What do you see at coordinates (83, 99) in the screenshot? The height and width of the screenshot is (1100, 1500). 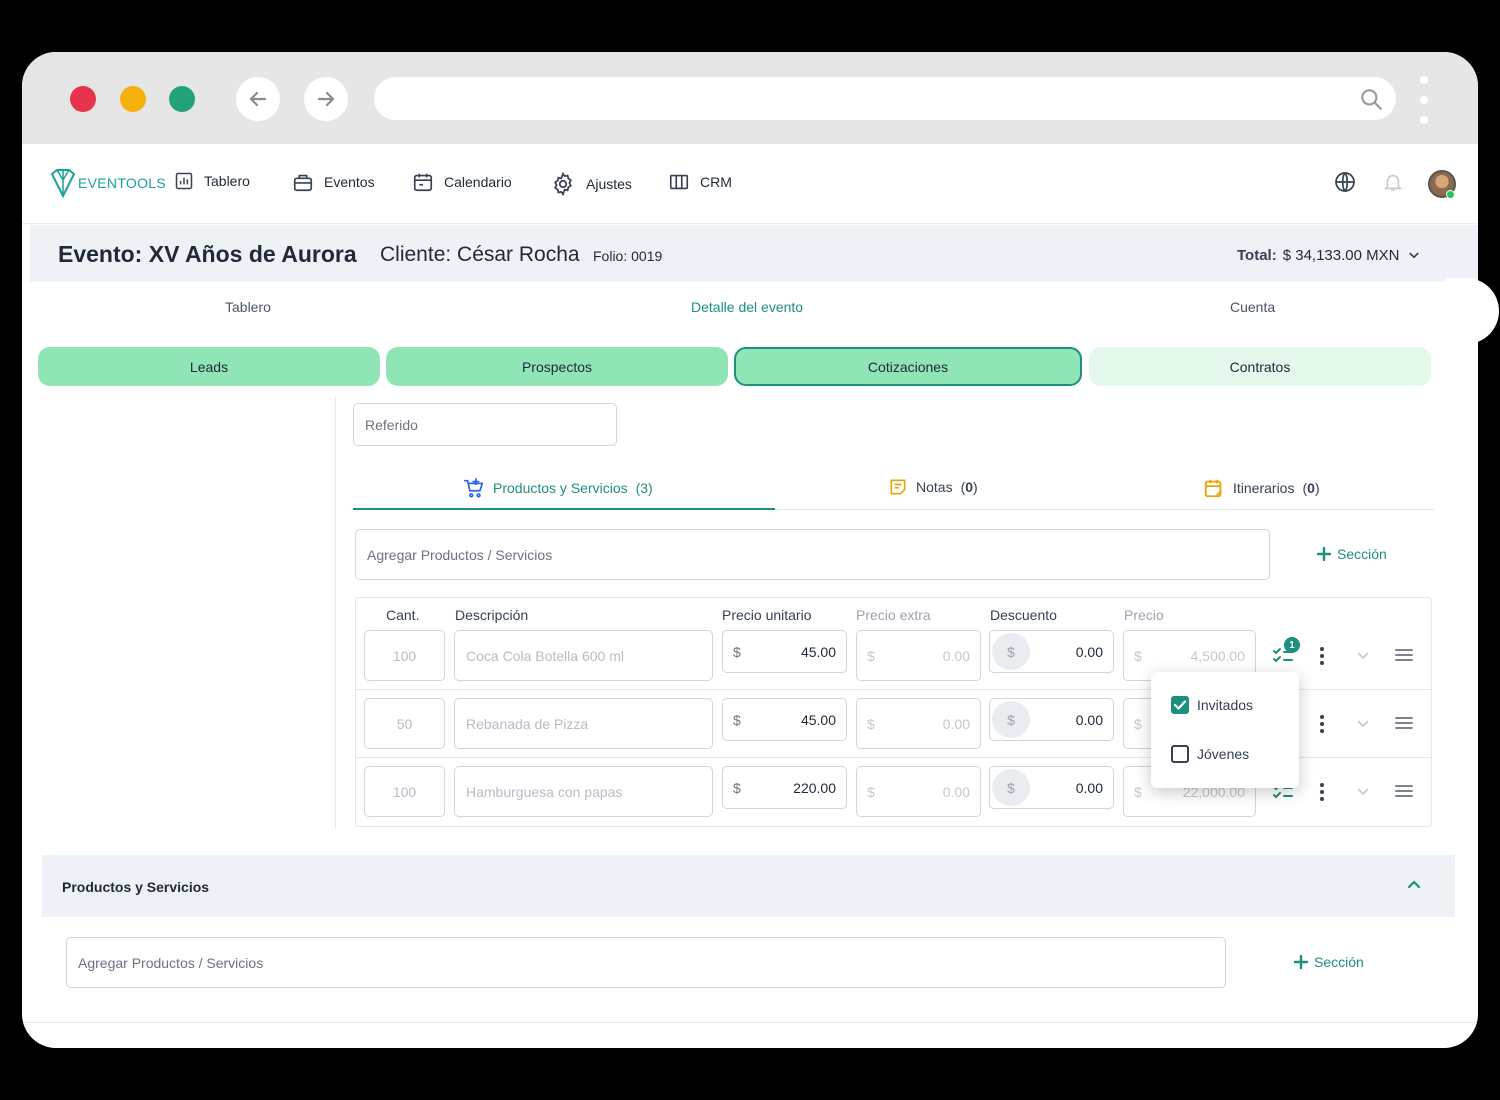 I see `close-window-dot` at bounding box center [83, 99].